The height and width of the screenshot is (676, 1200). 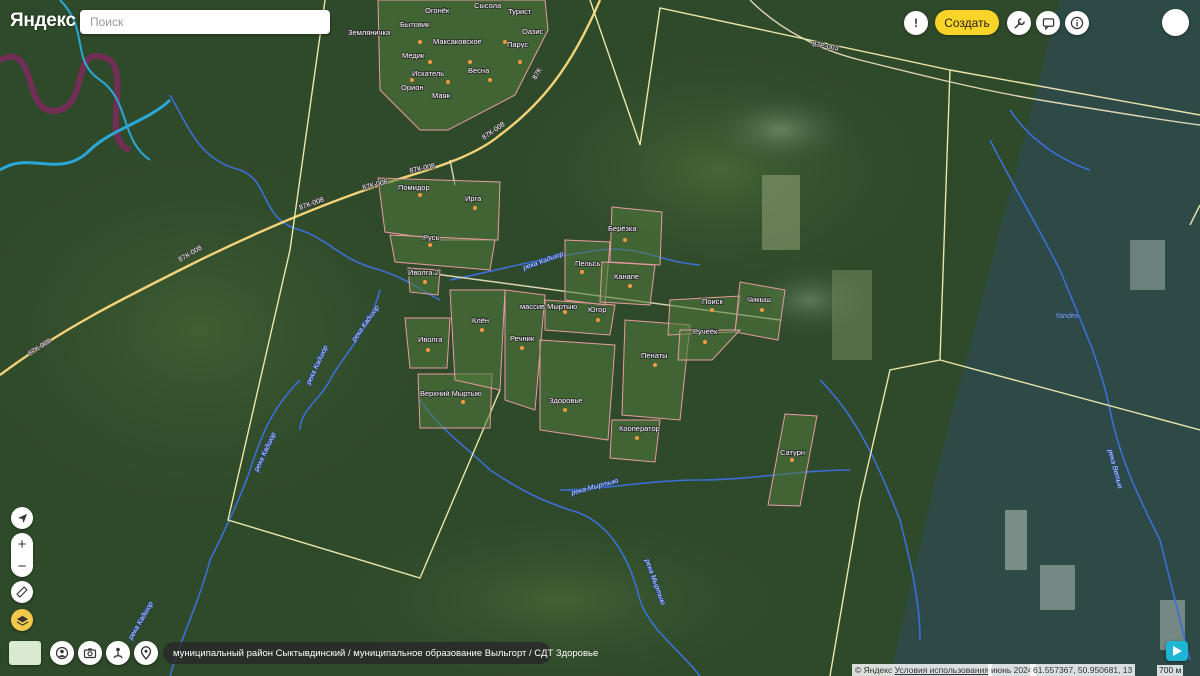 What do you see at coordinates (874, 670) in the screenshot?
I see `copyright-text: © Яндекс` at bounding box center [874, 670].